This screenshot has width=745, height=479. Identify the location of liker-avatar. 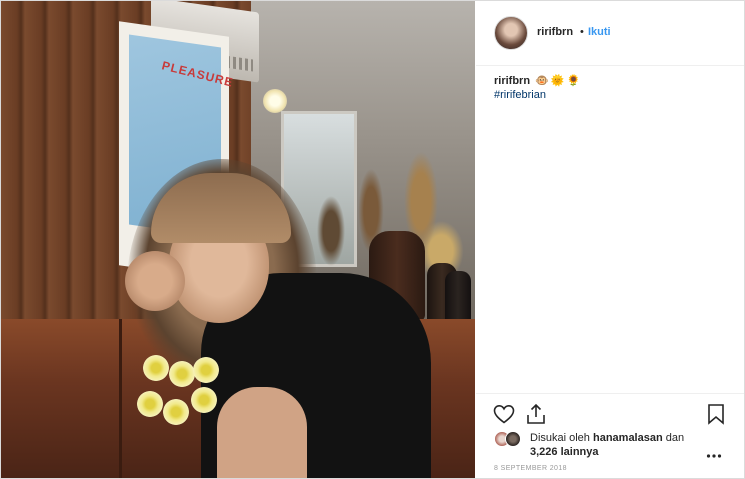
(513, 439).